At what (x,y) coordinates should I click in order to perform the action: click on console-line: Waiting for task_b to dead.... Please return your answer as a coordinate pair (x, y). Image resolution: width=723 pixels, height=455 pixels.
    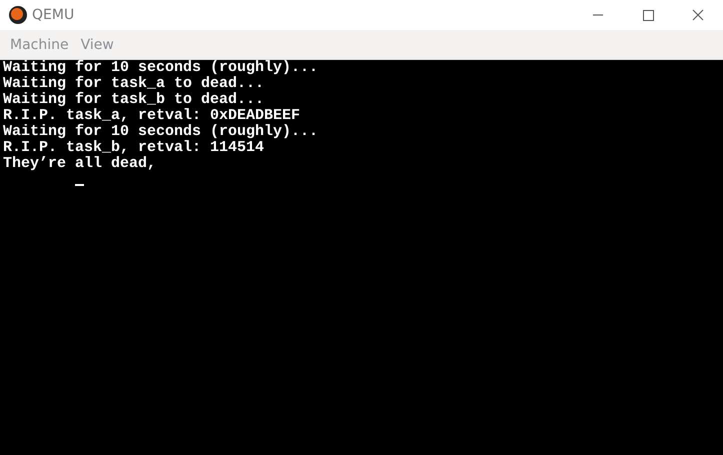
    Looking at the image, I should click on (134, 100).